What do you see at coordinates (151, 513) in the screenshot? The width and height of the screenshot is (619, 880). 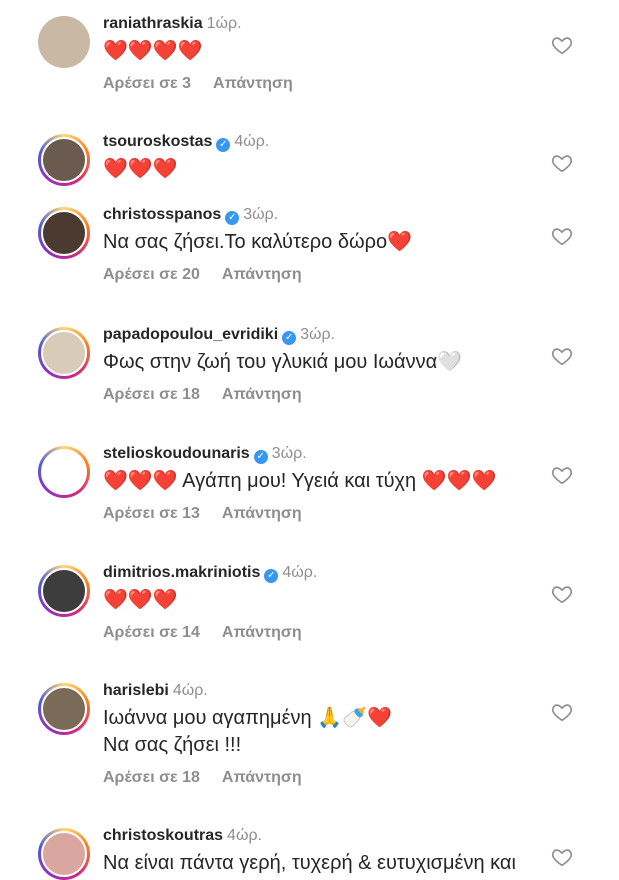 I see `likes-count-link: Αρέσει σε 13` at bounding box center [151, 513].